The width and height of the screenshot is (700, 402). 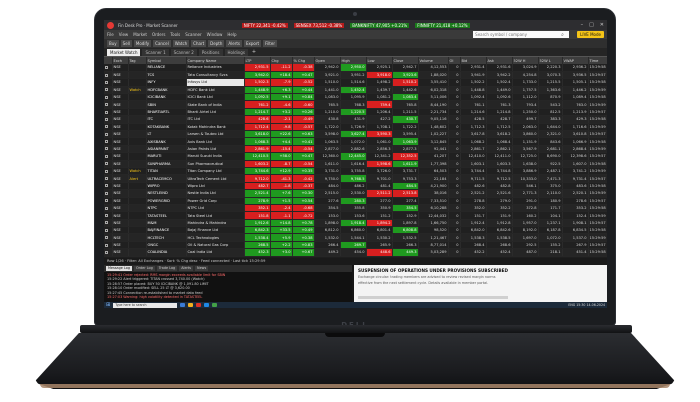 What do you see at coordinates (126, 43) in the screenshot?
I see `sell-button: Sell` at bounding box center [126, 43].